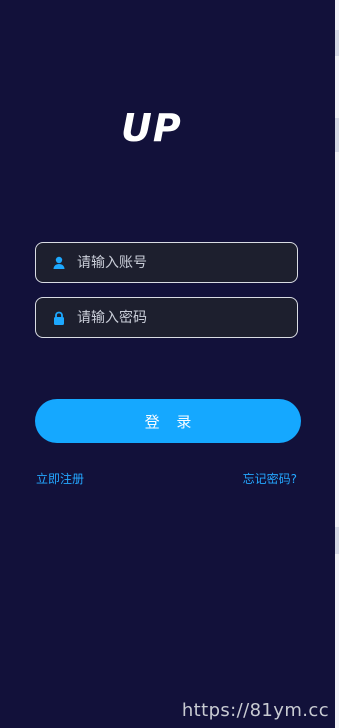 The width and height of the screenshot is (339, 728). I want to click on password-field, so click(166, 317).